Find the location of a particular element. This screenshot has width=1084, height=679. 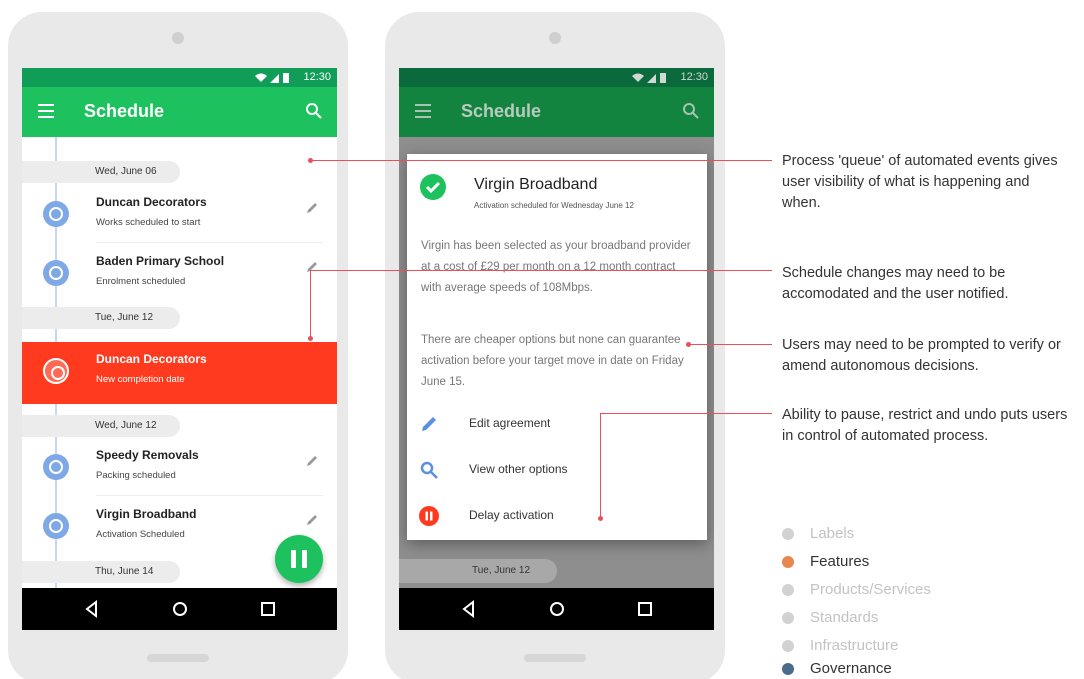

item-title: Speedy Removals is located at coordinates (147, 455).